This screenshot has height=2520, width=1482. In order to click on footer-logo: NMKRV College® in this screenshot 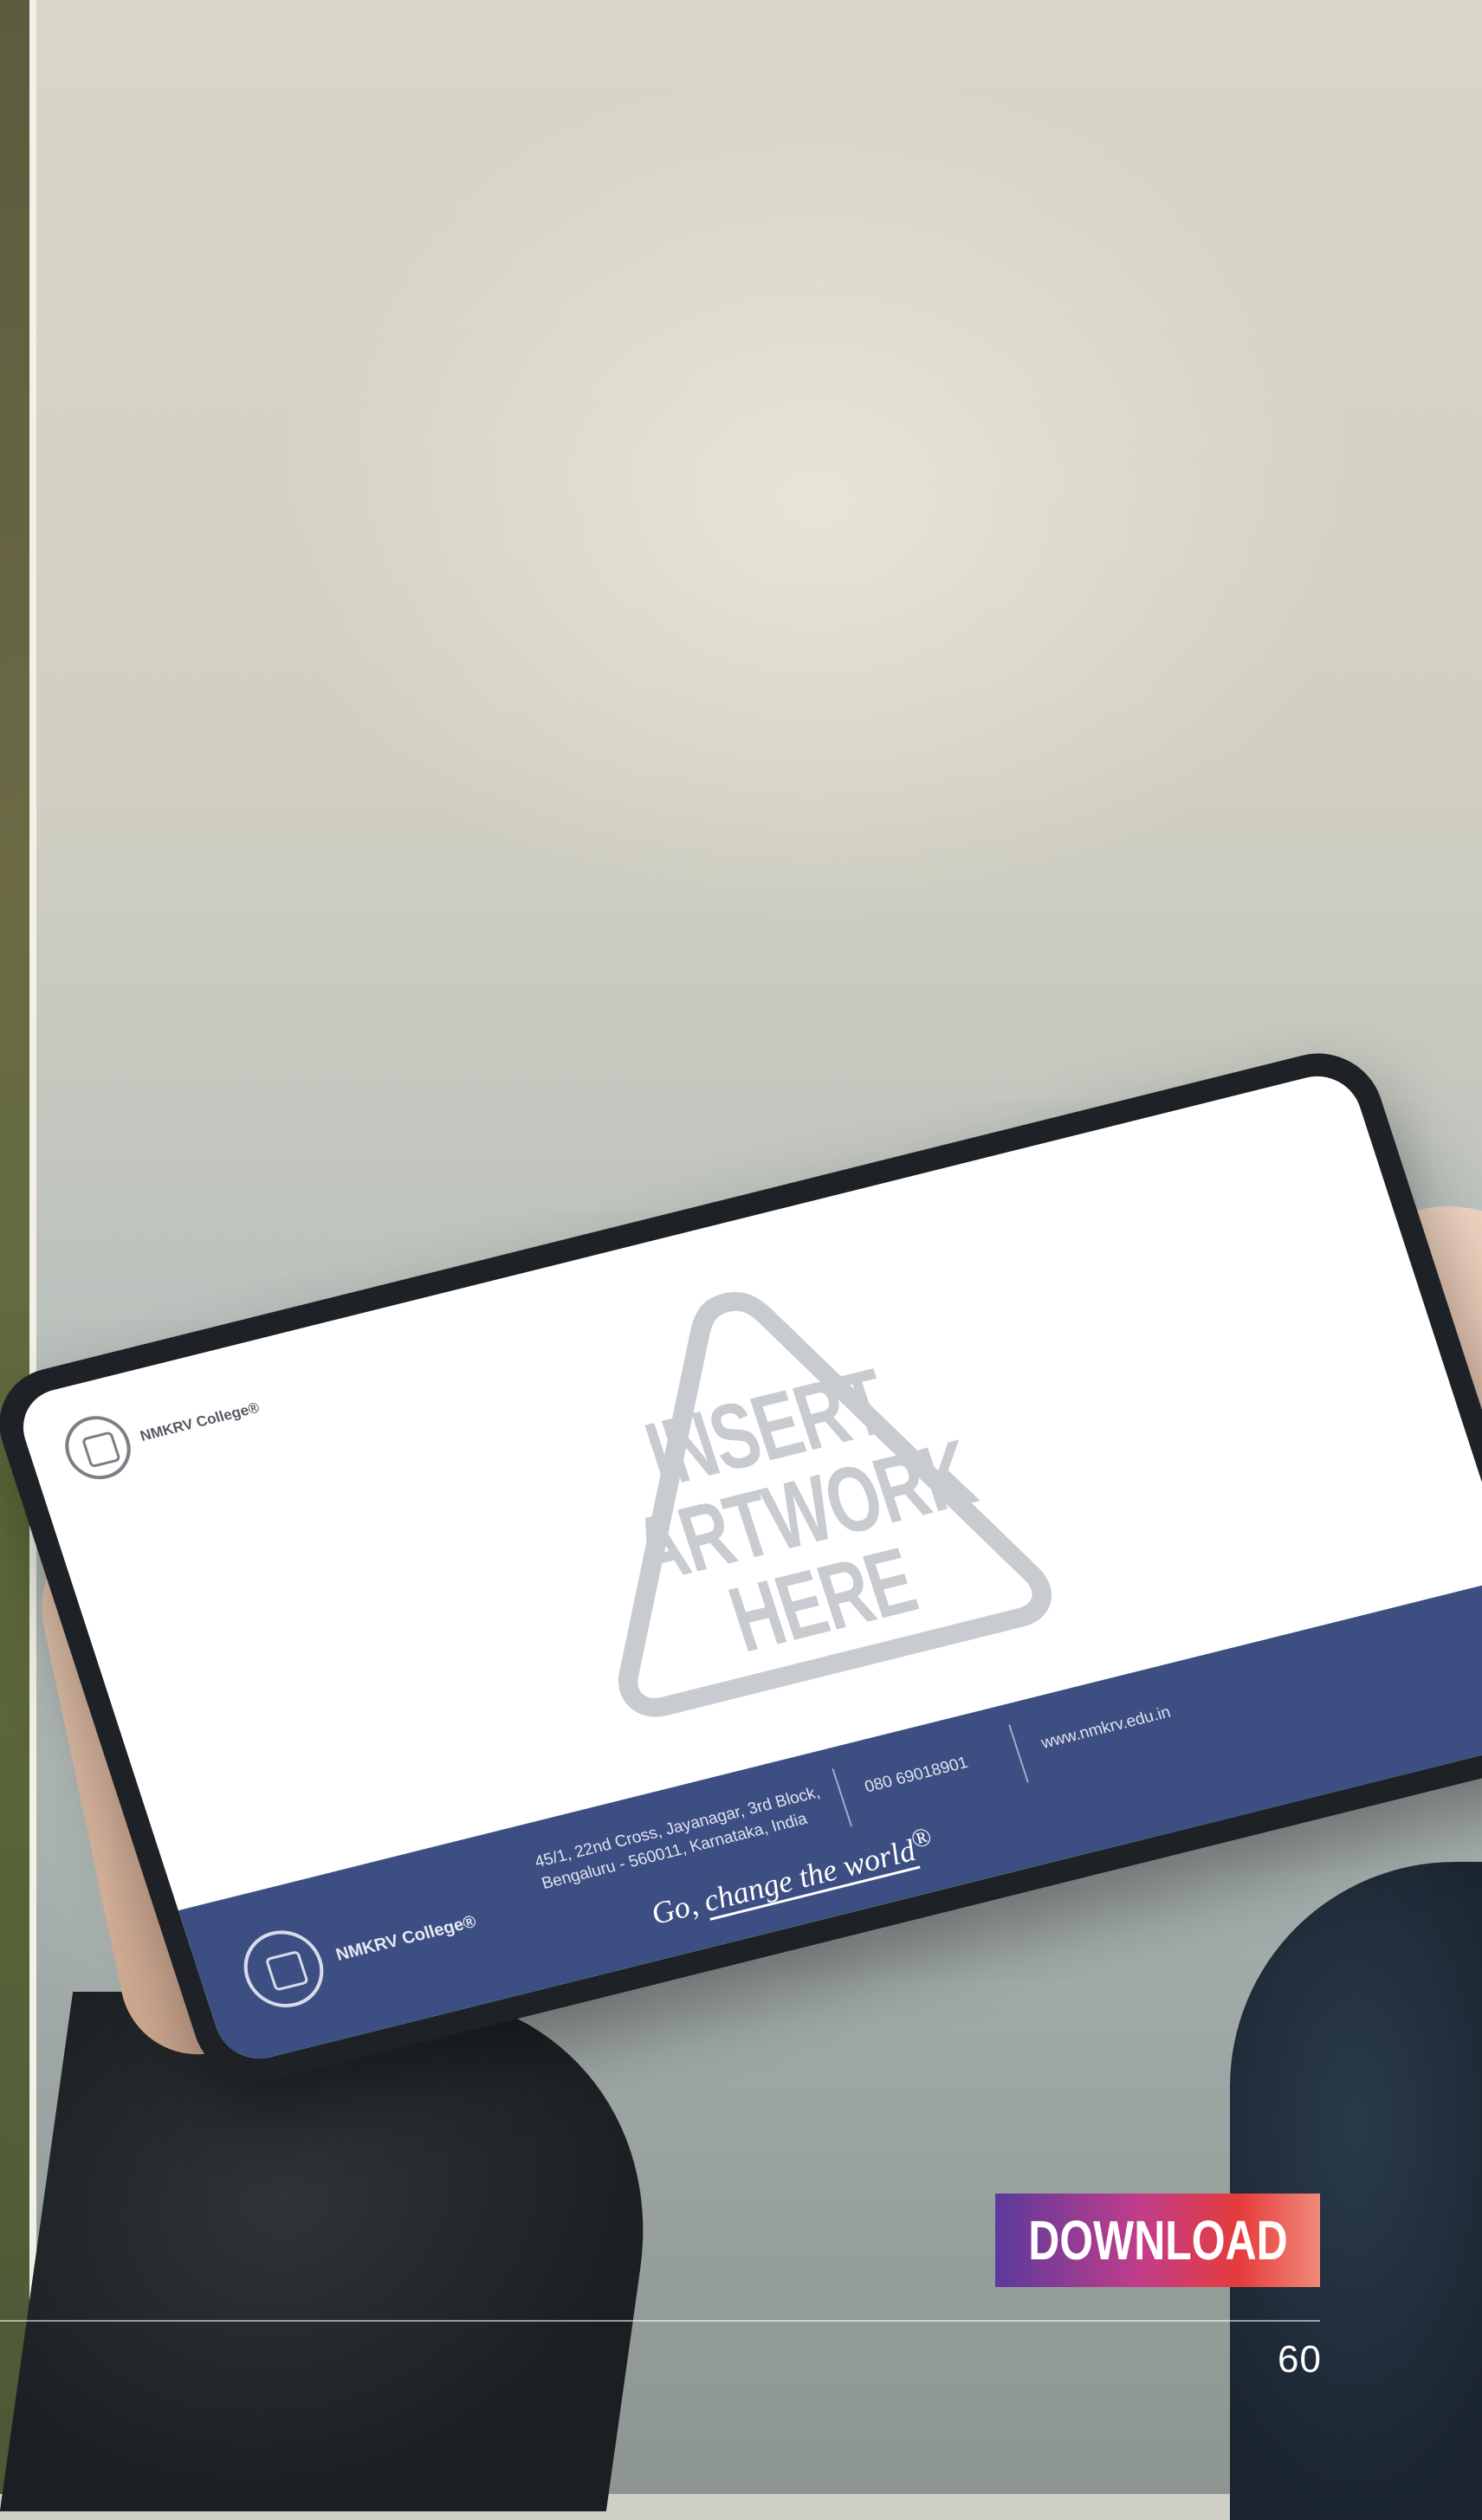, I will do `click(360, 1950)`.